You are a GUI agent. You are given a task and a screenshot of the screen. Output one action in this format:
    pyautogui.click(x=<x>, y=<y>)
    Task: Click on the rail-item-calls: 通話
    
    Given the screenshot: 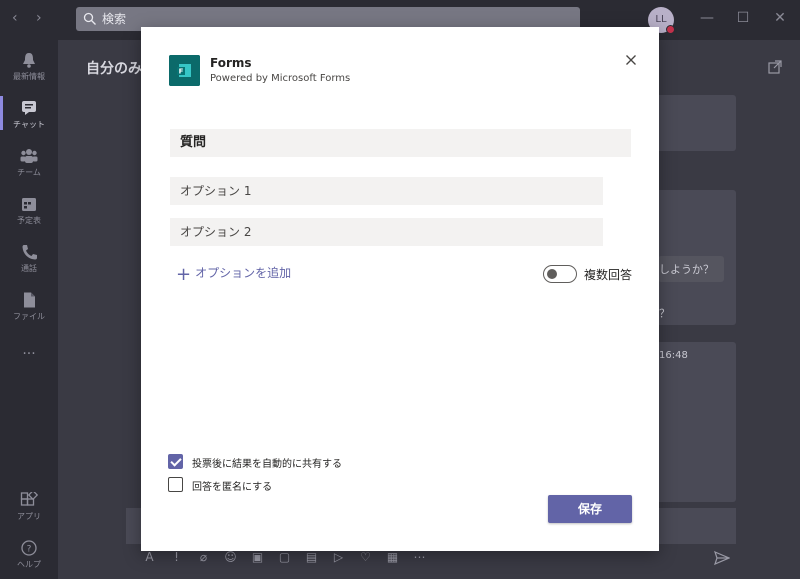 What is the action you would take?
    pyautogui.click(x=29, y=259)
    